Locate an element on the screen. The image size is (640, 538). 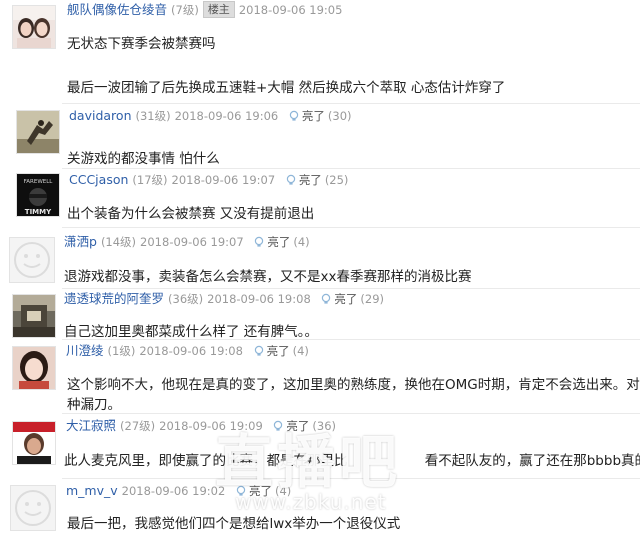
post-date: 2018-09-06 19:02 is located at coordinates (173, 491).